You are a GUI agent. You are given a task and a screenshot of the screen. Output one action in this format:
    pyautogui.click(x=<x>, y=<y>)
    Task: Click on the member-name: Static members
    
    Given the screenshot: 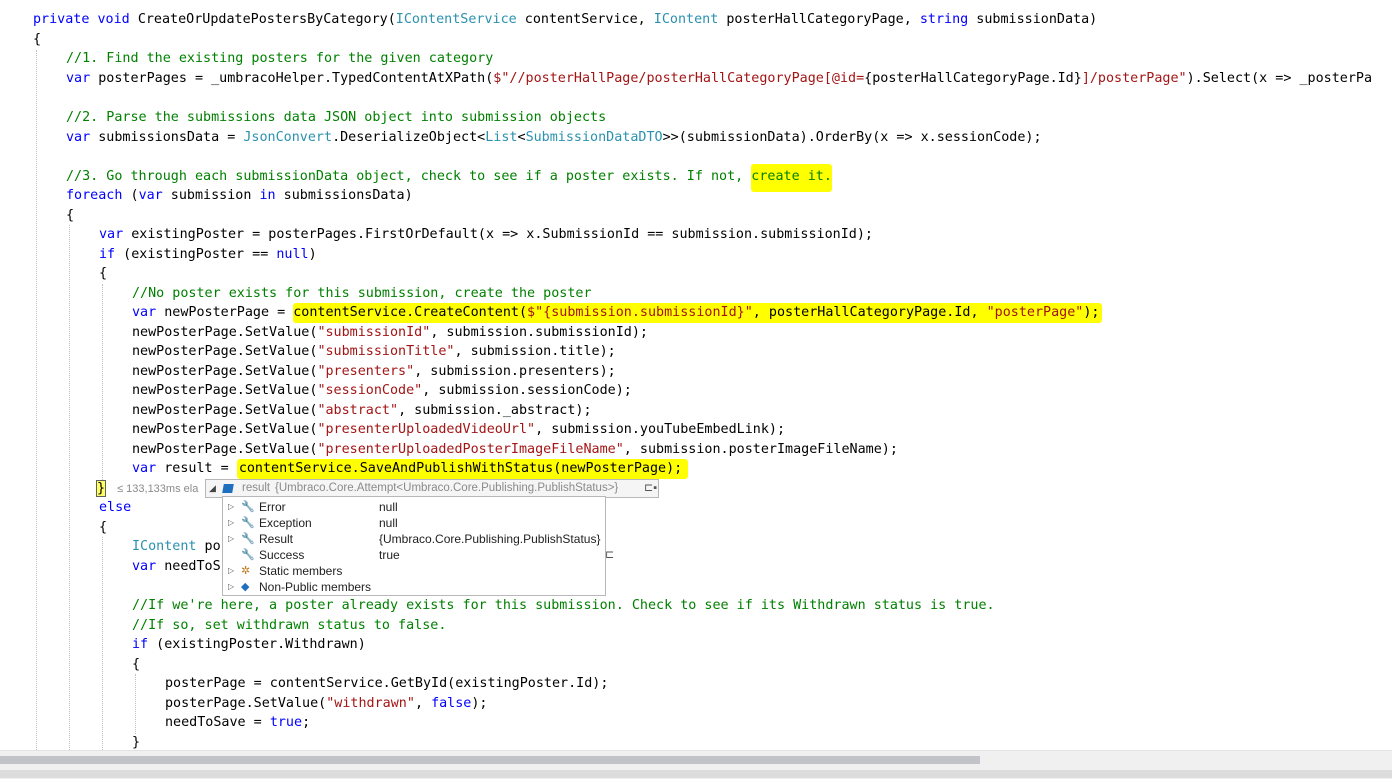 What is the action you would take?
    pyautogui.click(x=301, y=571)
    